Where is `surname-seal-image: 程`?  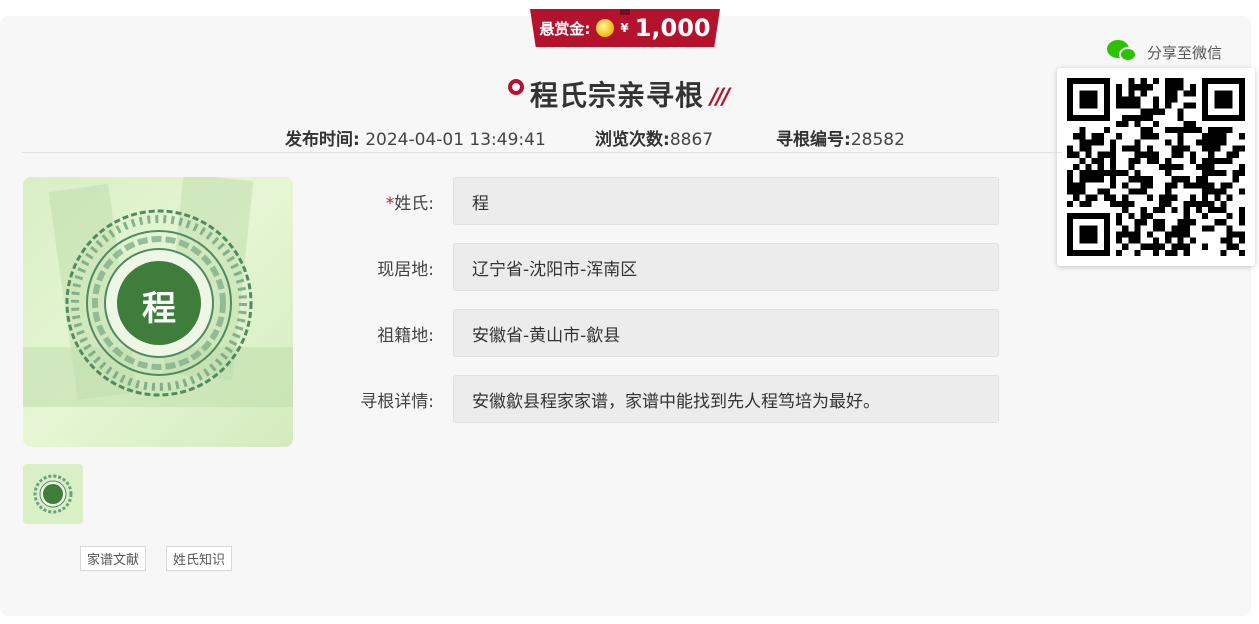 surname-seal-image: 程 is located at coordinates (158, 312).